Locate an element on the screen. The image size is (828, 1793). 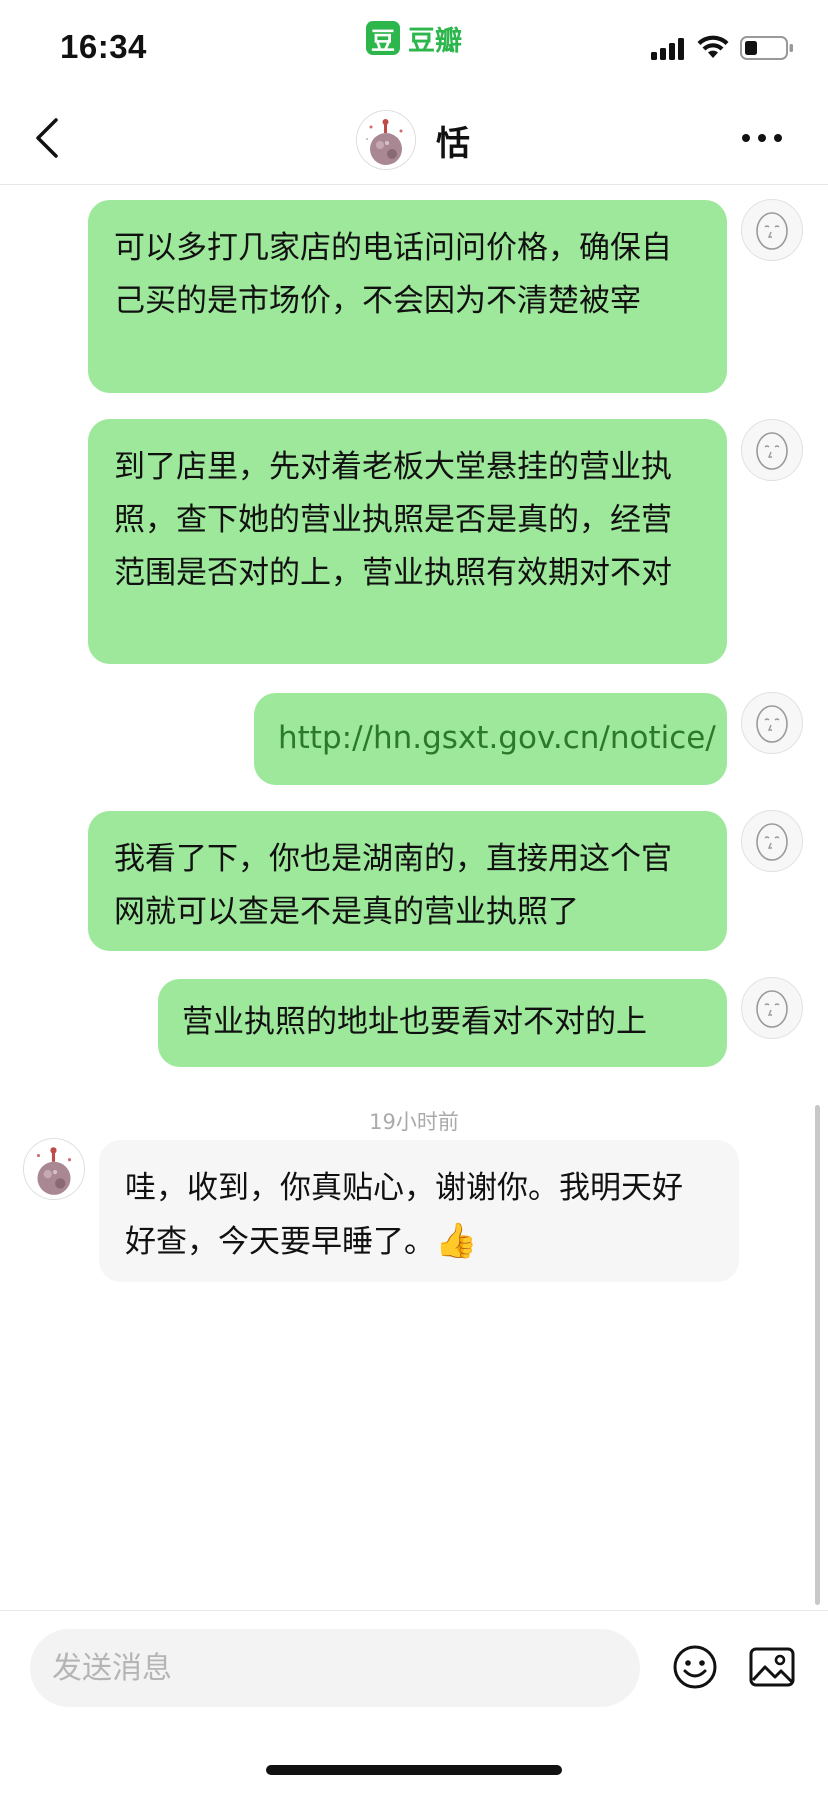
message-input is located at coordinates (335, 1668).